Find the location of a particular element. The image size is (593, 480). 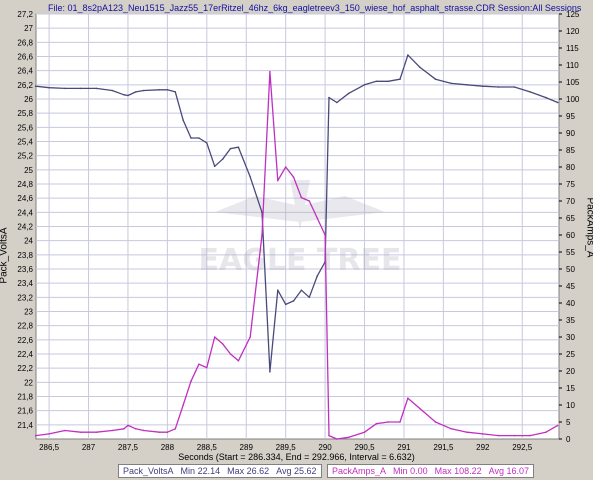

y-right-tick-label: 50 is located at coordinates (570, 269).